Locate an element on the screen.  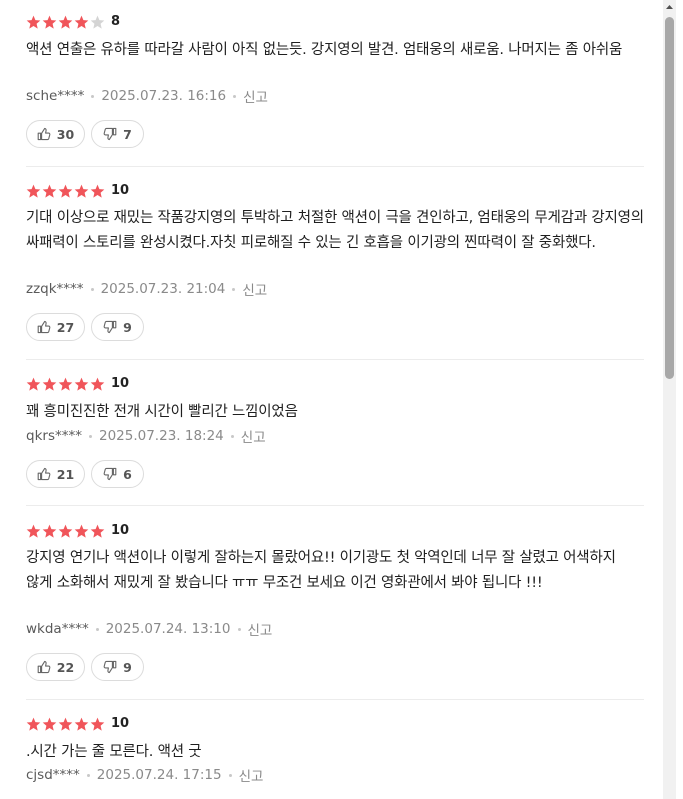
review-meta: qkrs**** 2025.07.23. 18:24 신고 is located at coordinates (146, 436).